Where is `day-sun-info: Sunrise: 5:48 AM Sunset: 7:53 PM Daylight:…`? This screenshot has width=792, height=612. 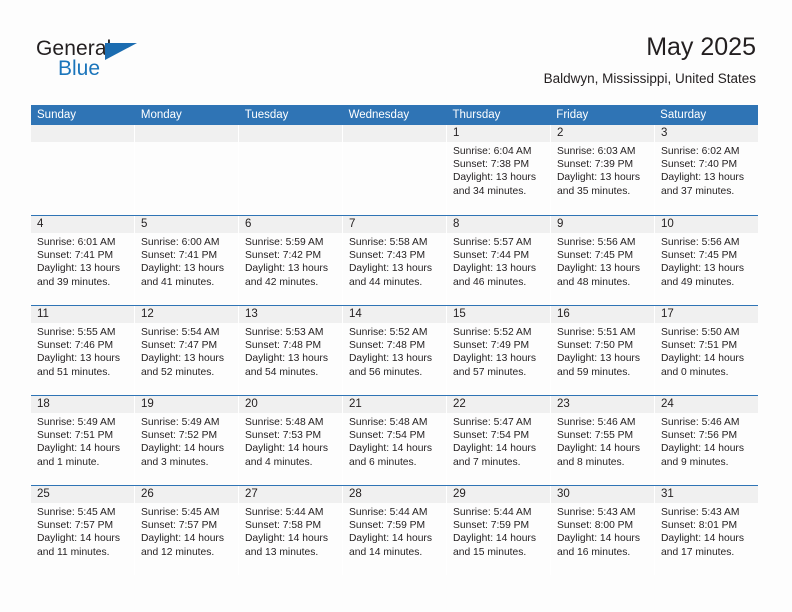 day-sun-info: Sunrise: 5:48 AM Sunset: 7:53 PM Daylight:… is located at coordinates (290, 441).